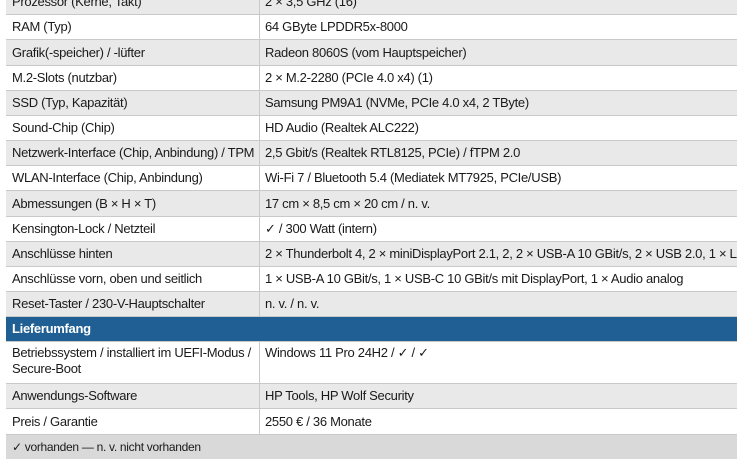  I want to click on row-label: Preis / Garantie, so click(133, 421).